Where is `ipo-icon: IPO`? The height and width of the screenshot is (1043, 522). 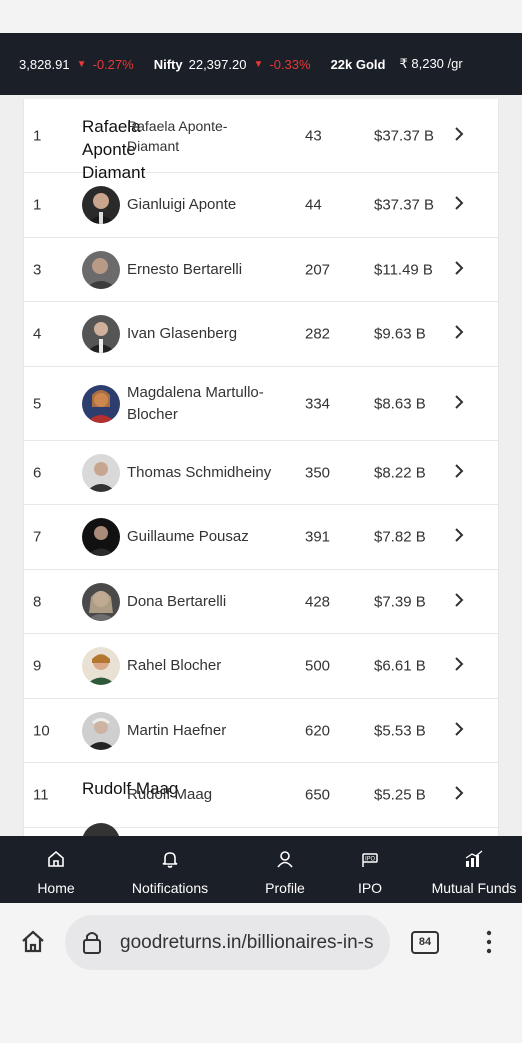 ipo-icon: IPO is located at coordinates (370, 860).